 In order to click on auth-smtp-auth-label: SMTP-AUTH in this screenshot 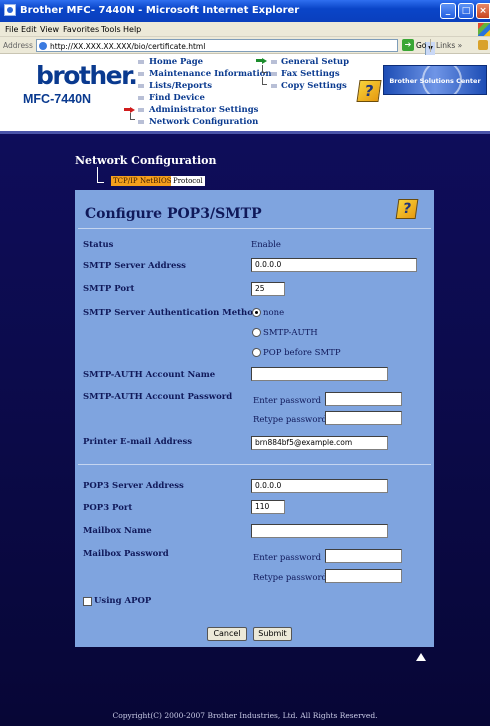, I will do `click(290, 333)`.